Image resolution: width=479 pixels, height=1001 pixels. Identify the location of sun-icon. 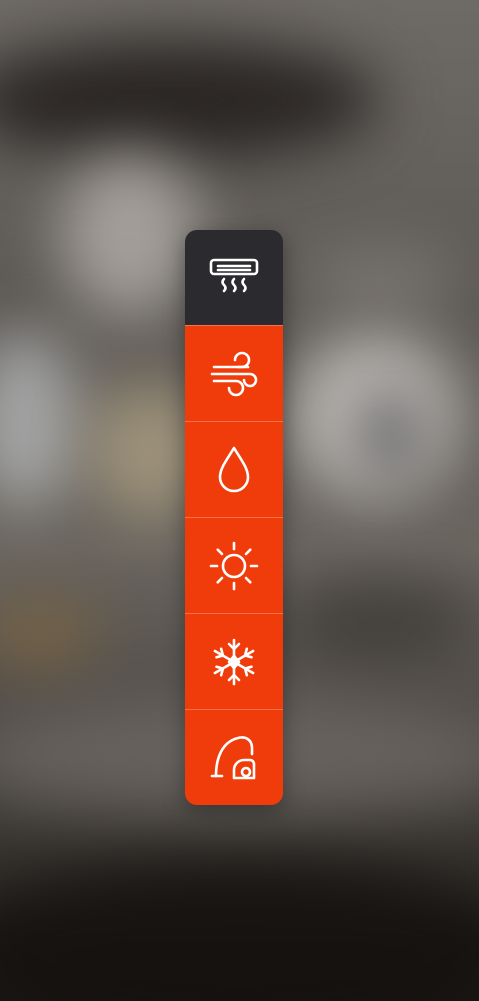
(234, 565).